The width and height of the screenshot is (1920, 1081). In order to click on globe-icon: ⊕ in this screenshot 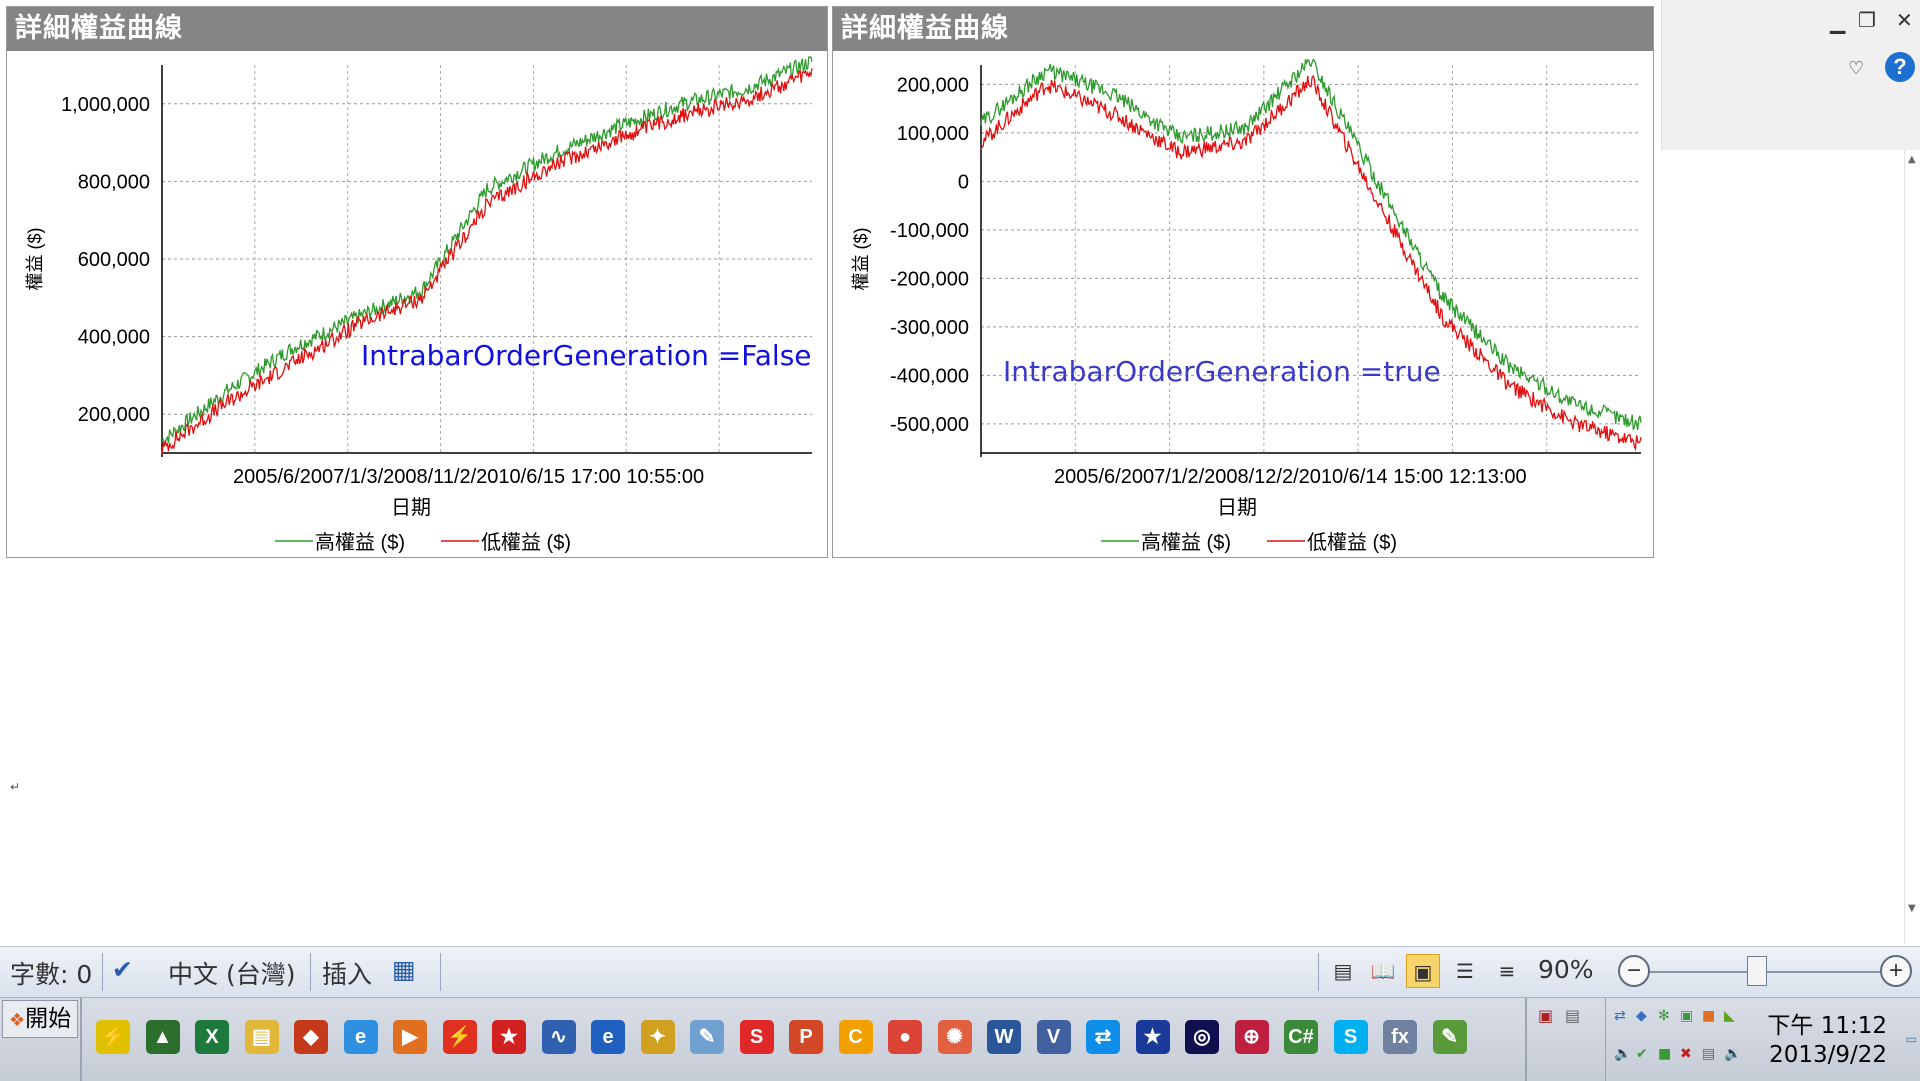, I will do `click(1251, 1037)`.